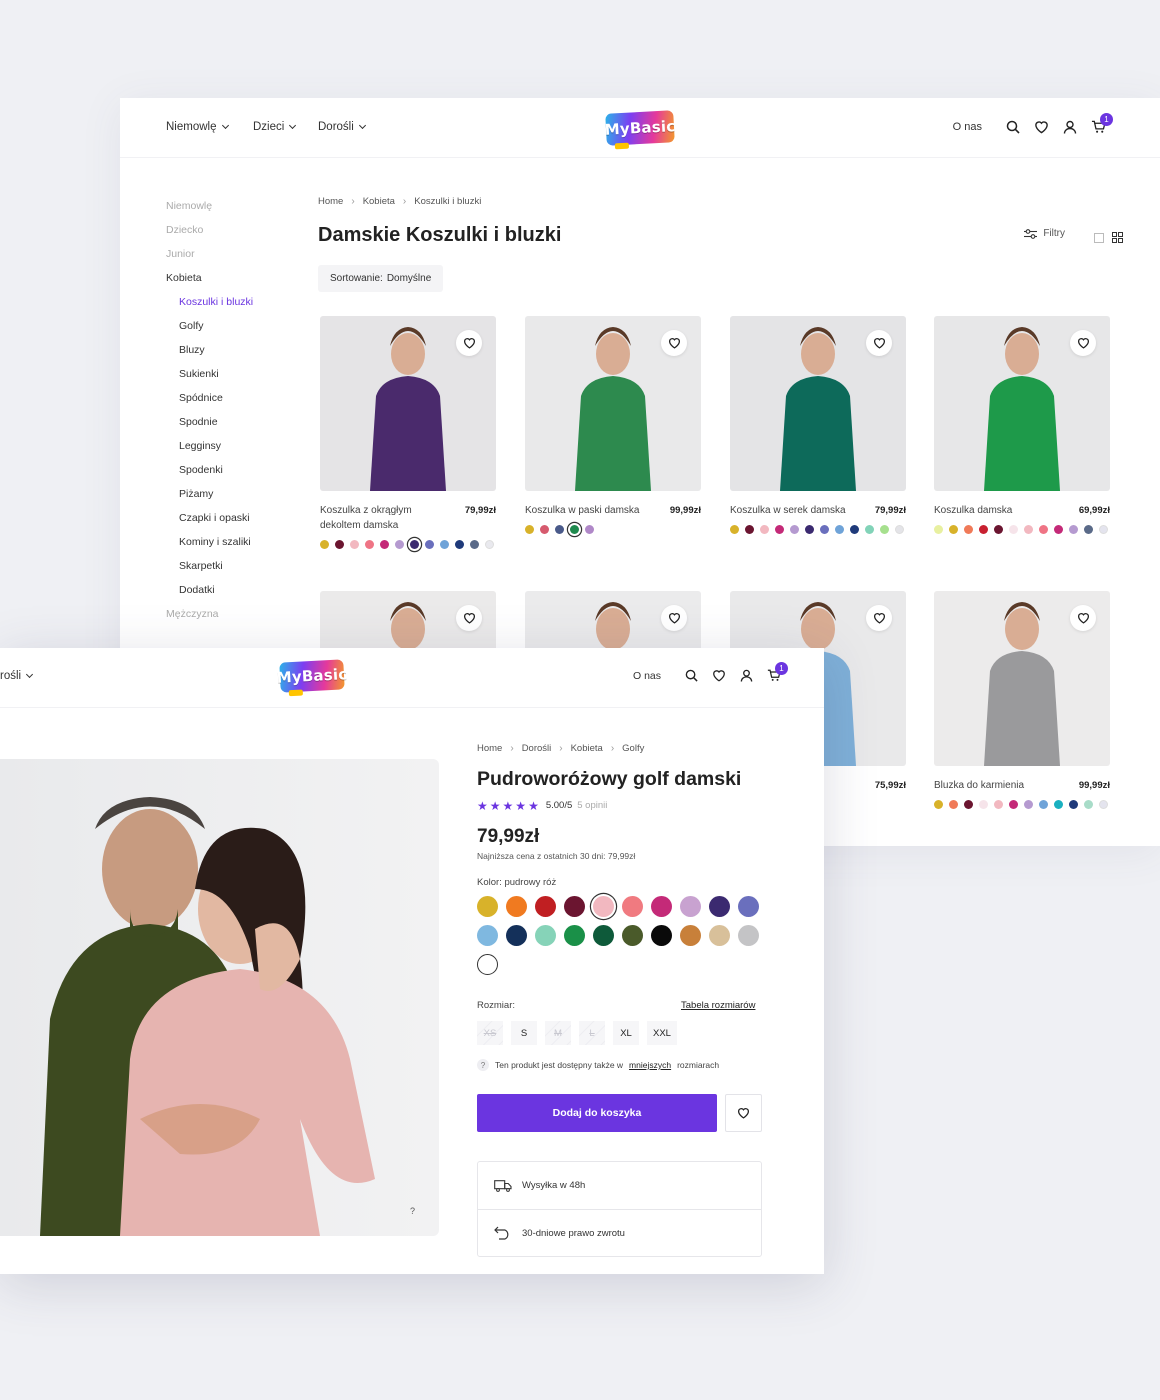 This screenshot has width=1160, height=1400. What do you see at coordinates (342, 127) in the screenshot?
I see `nav-dorosli: Dorośli` at bounding box center [342, 127].